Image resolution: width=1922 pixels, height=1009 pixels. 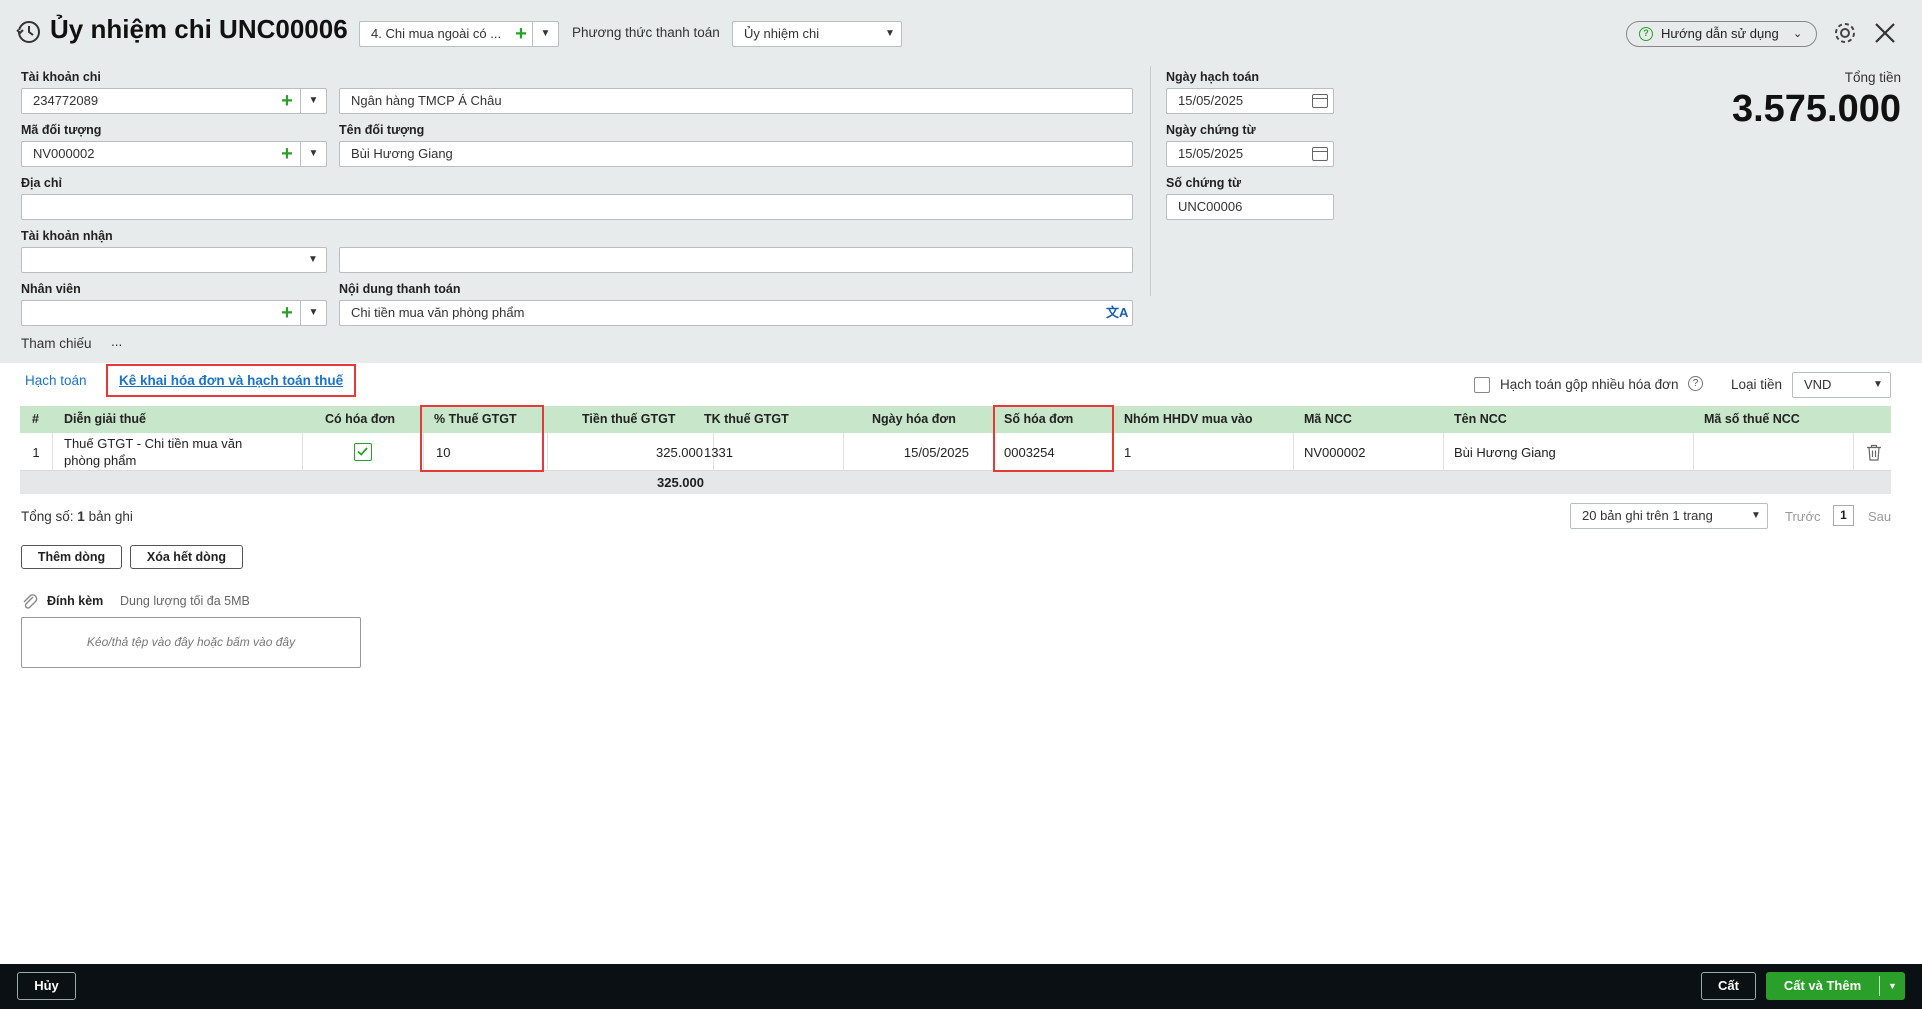 What do you see at coordinates (1874, 452) in the screenshot?
I see `trash-icon` at bounding box center [1874, 452].